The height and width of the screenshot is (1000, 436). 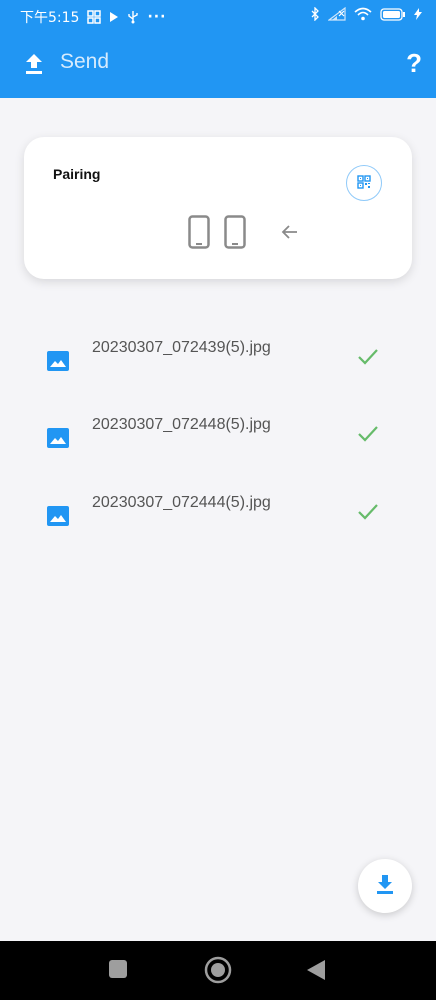 I want to click on signal-icon, so click(x=337, y=14).